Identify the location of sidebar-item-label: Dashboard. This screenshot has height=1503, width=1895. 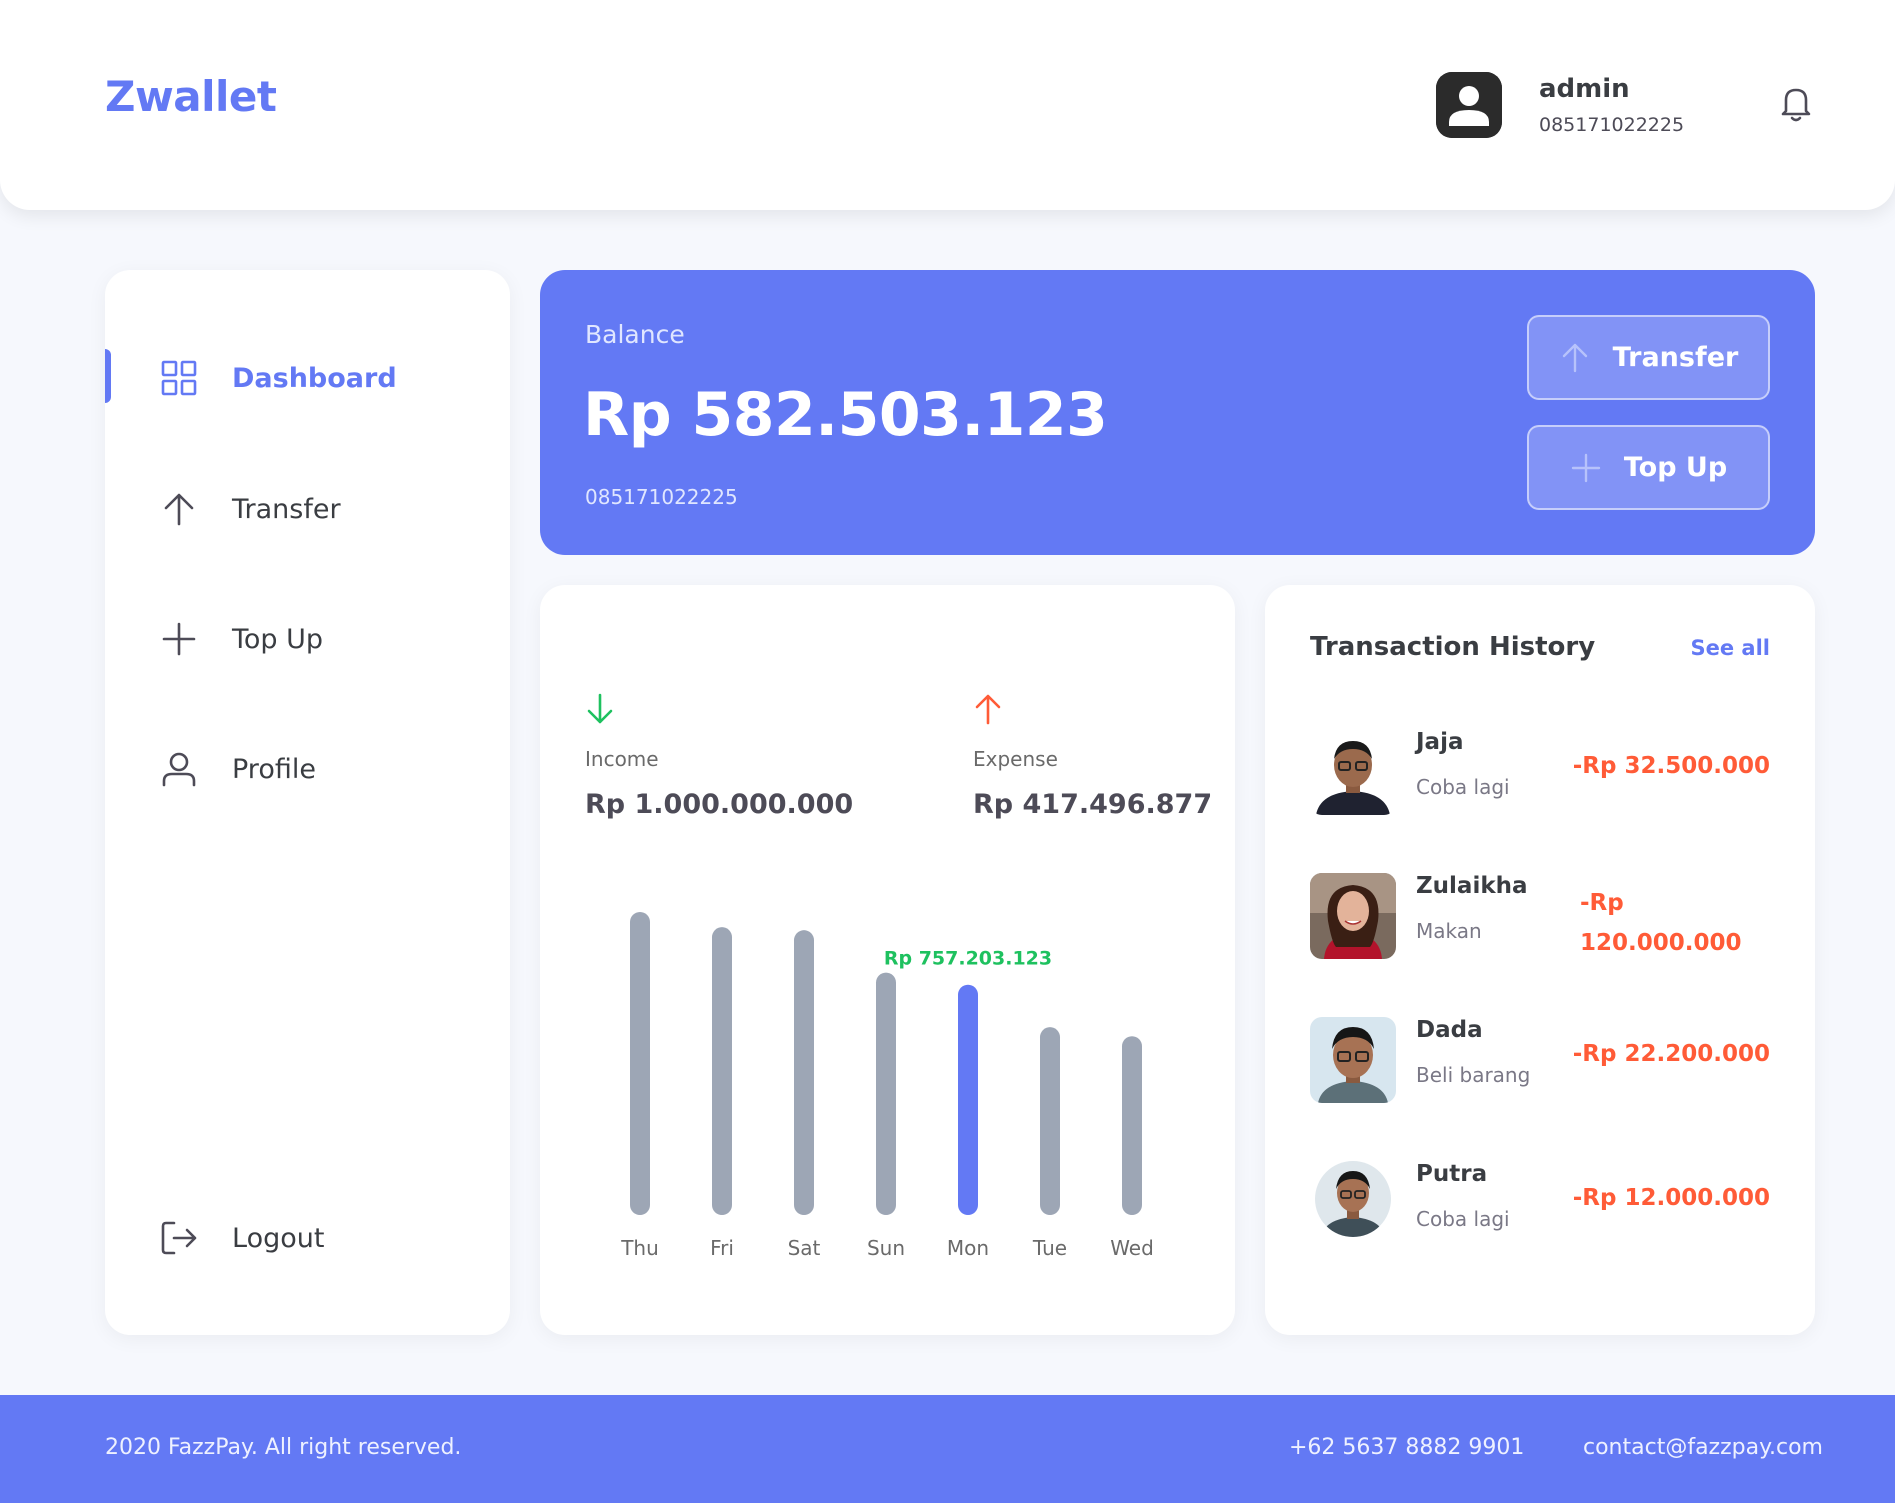
(314, 378).